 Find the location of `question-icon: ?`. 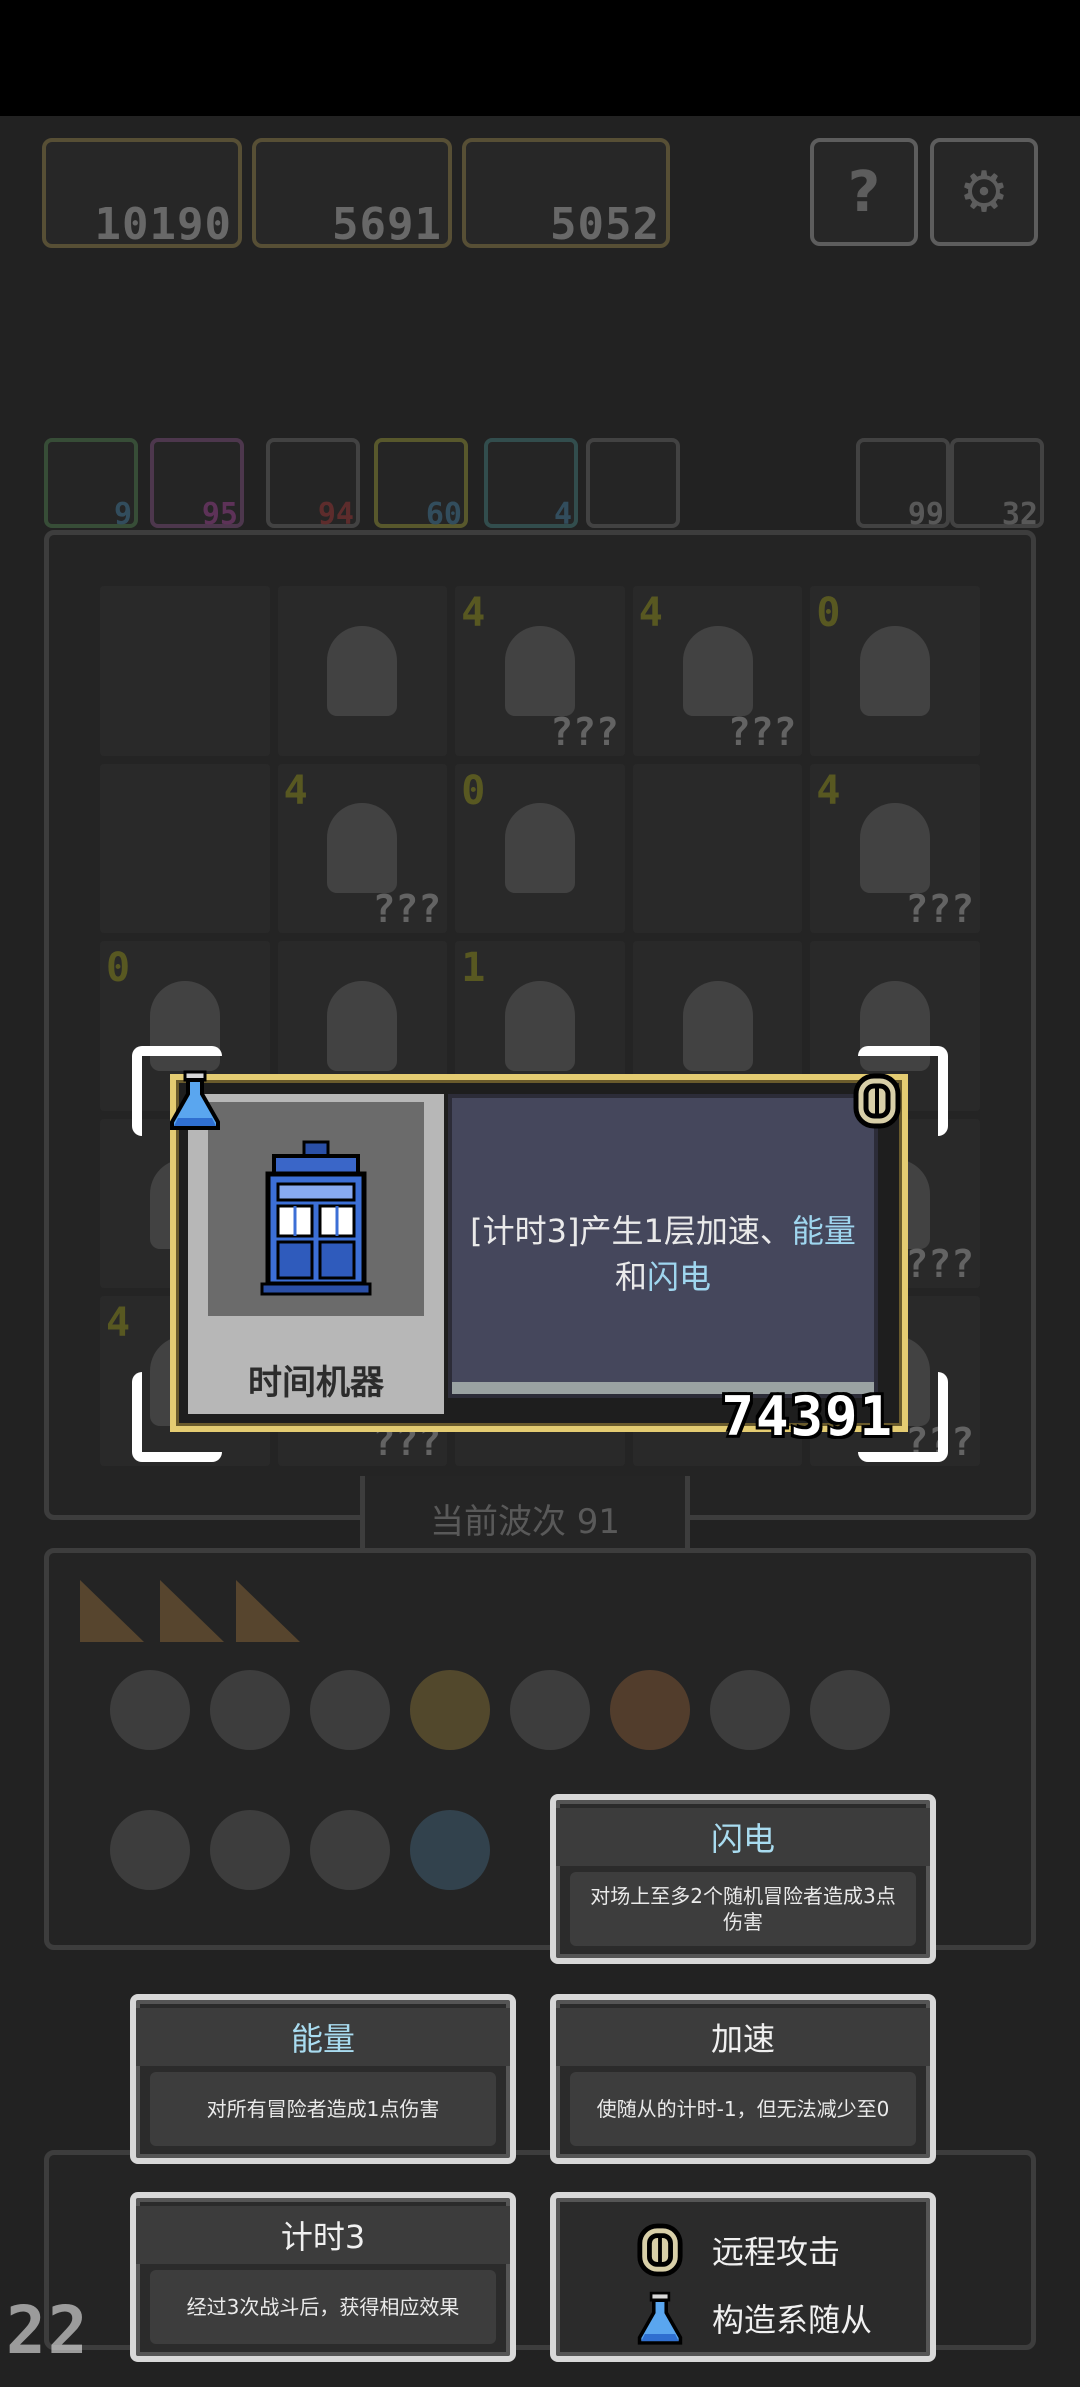

question-icon: ? is located at coordinates (864, 192).